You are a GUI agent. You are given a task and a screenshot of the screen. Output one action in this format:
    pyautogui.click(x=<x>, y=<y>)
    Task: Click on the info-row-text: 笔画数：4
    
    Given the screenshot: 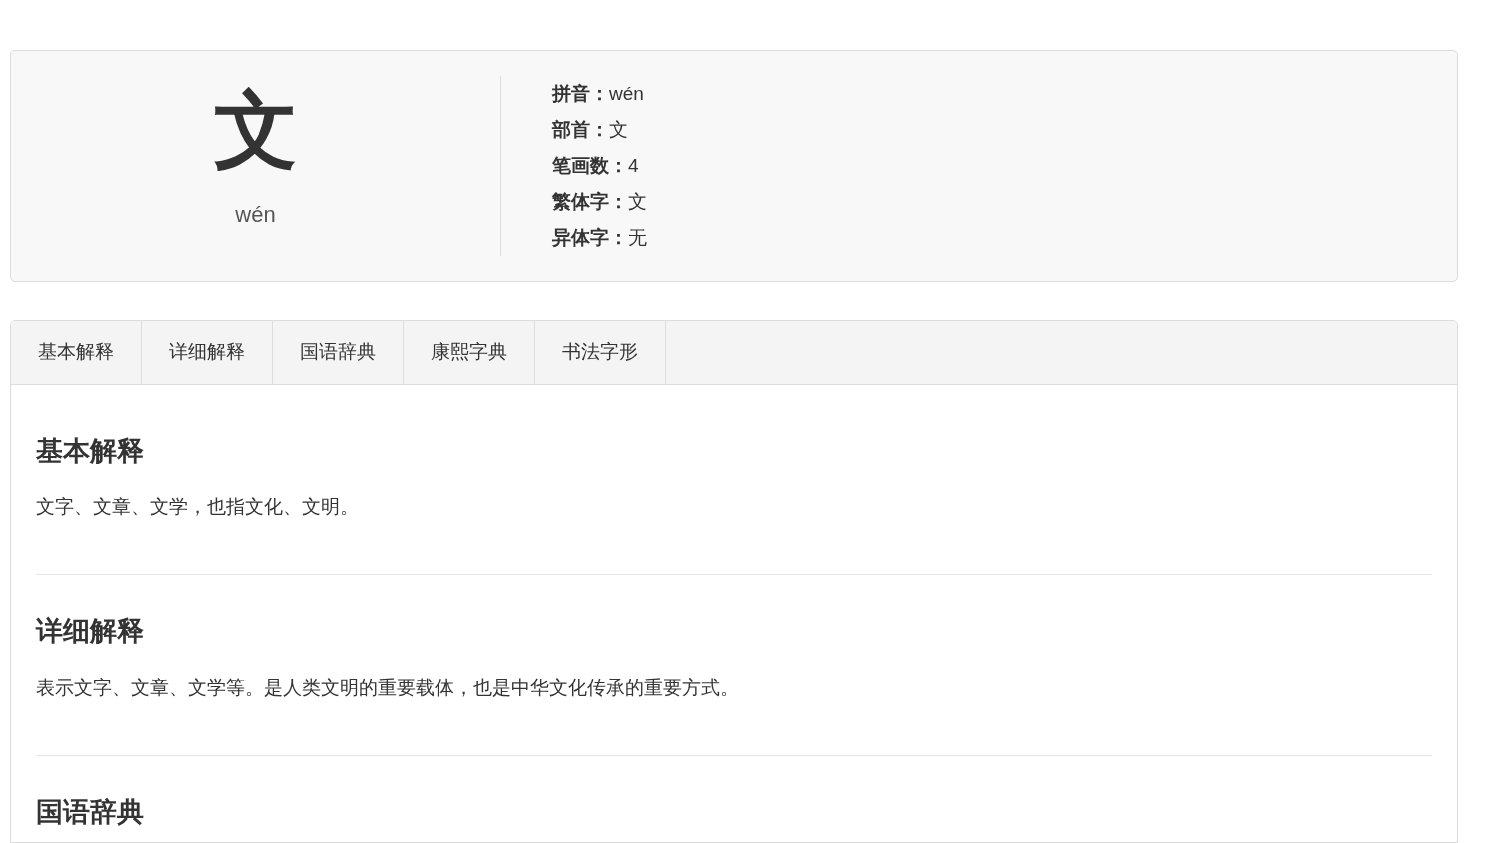 What is the action you would take?
    pyautogui.click(x=596, y=166)
    